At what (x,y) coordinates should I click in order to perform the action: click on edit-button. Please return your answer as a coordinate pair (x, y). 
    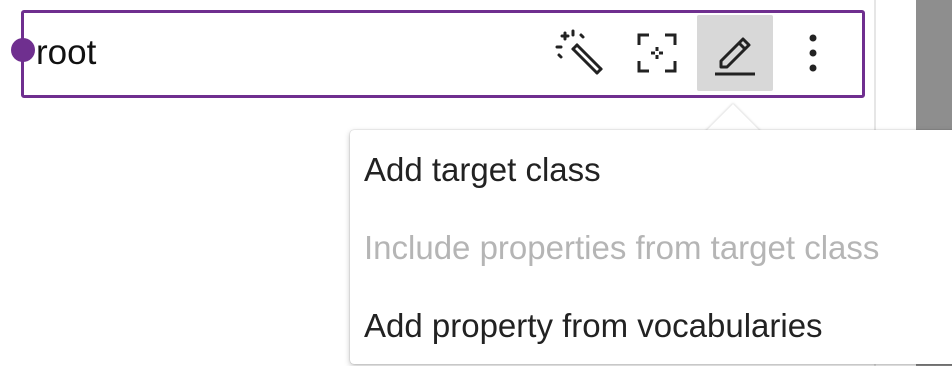
    Looking at the image, I should click on (735, 53).